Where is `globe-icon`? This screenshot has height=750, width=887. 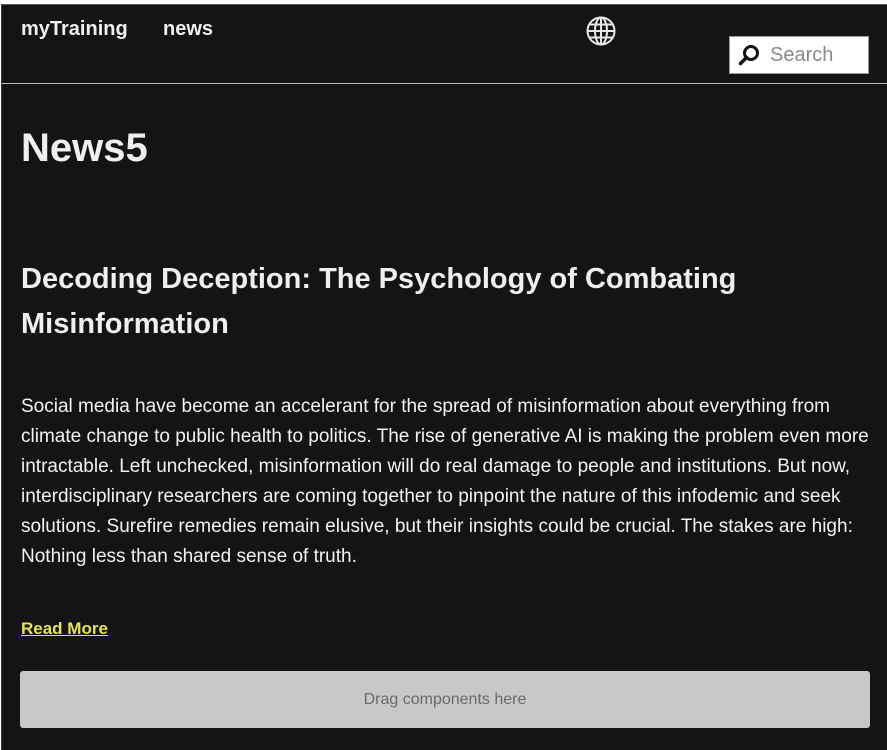
globe-icon is located at coordinates (601, 31).